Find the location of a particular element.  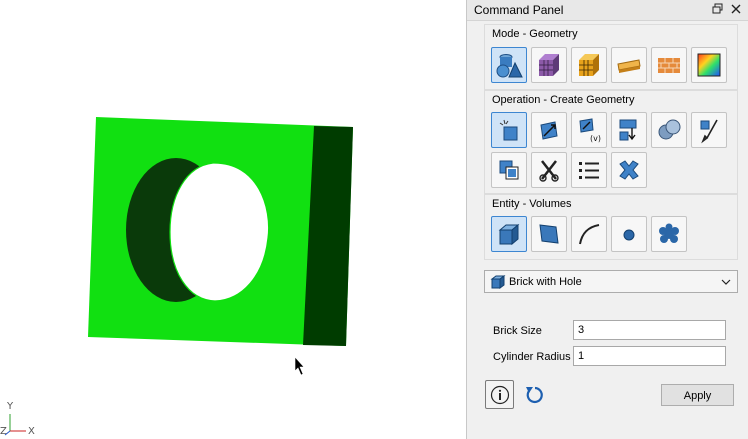

webcut-icon is located at coordinates (628, 130).